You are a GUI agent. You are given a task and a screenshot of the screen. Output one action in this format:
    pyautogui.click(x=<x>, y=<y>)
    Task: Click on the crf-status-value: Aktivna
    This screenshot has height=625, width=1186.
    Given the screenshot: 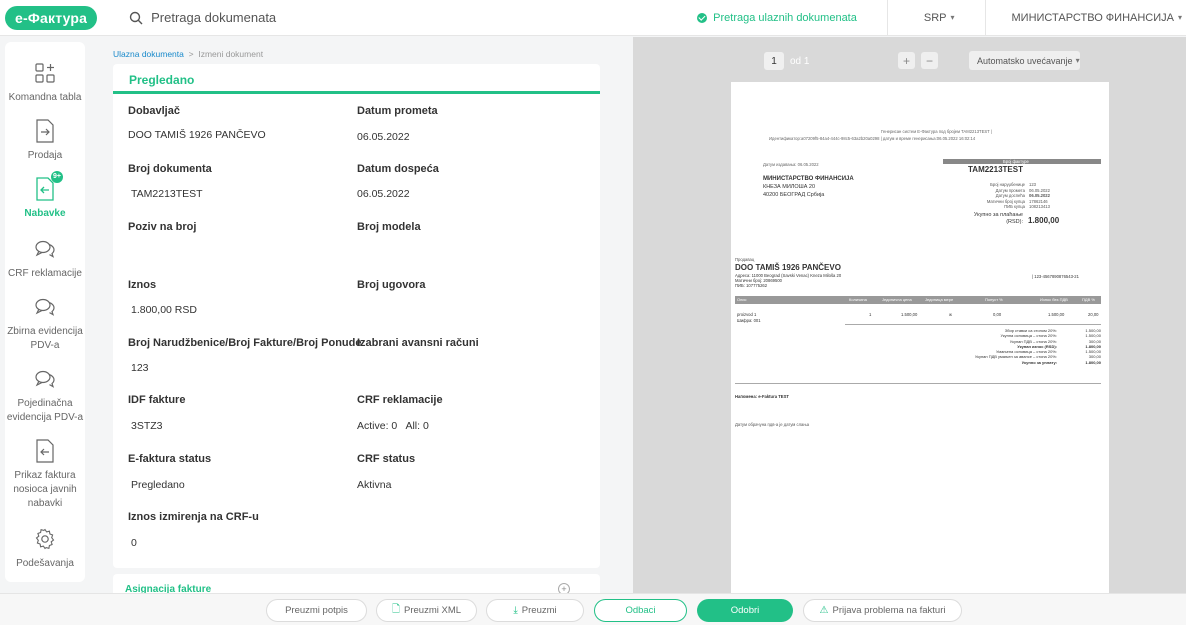 What is the action you would take?
    pyautogui.click(x=374, y=485)
    